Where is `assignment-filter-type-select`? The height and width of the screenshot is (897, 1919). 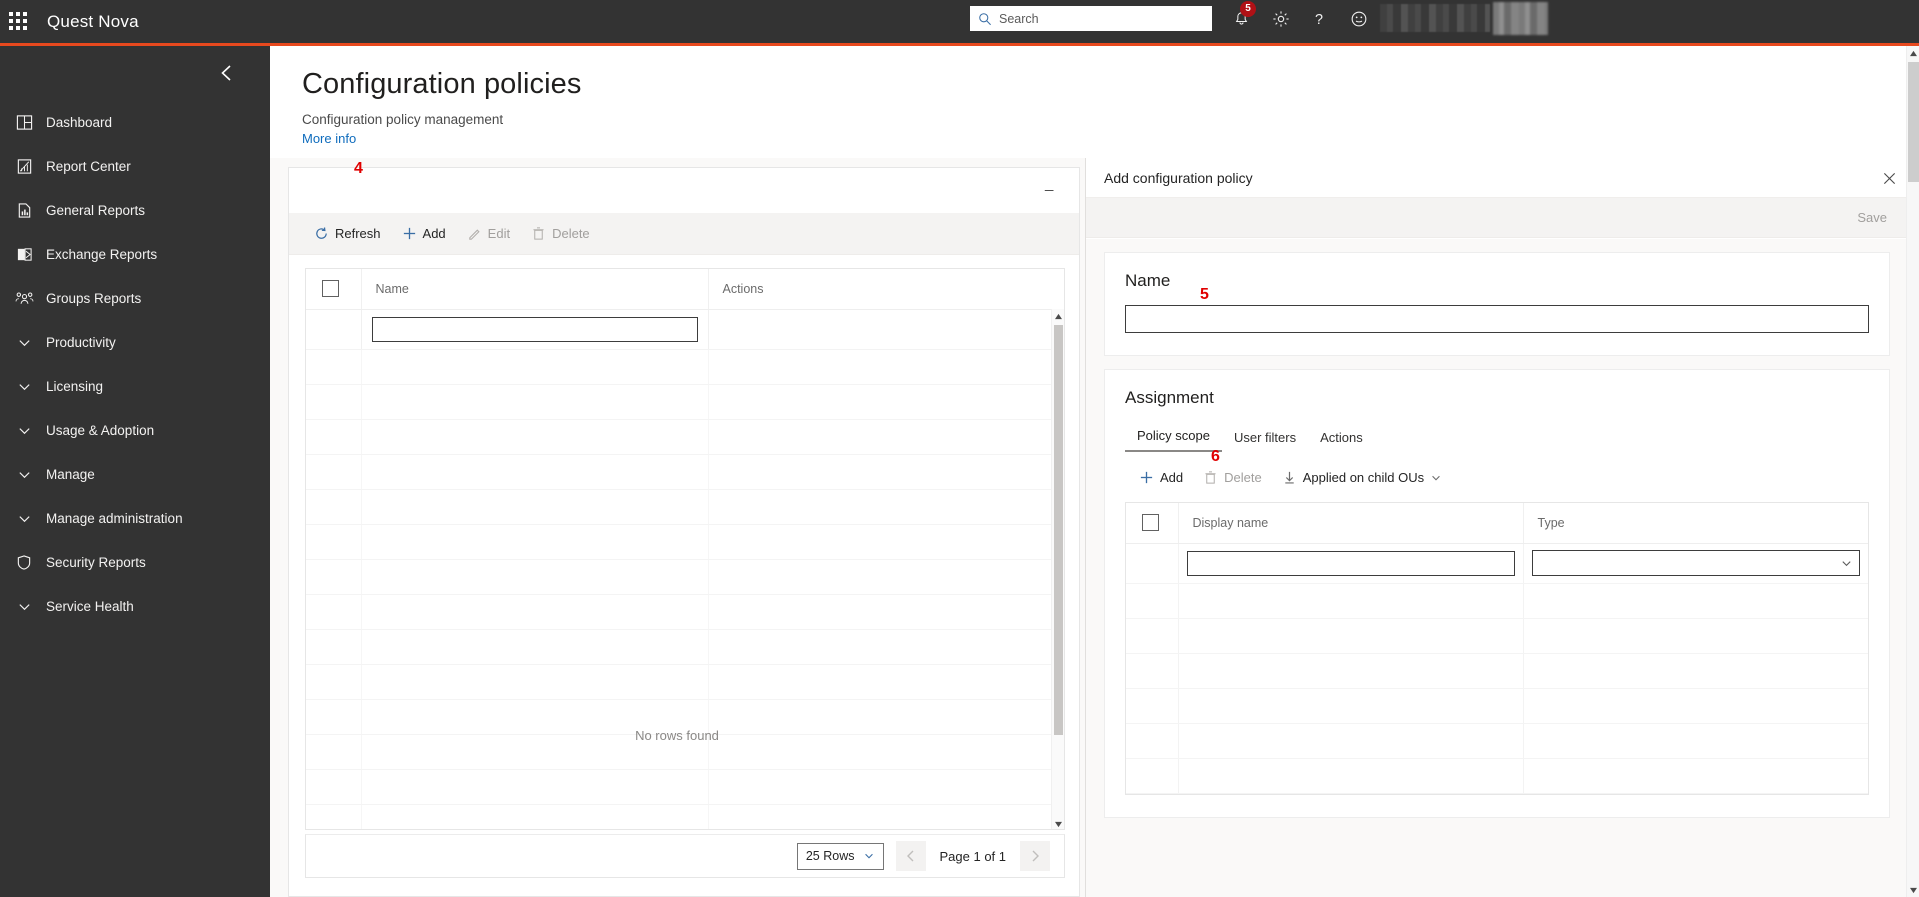
assignment-filter-type-select is located at coordinates (1695, 563).